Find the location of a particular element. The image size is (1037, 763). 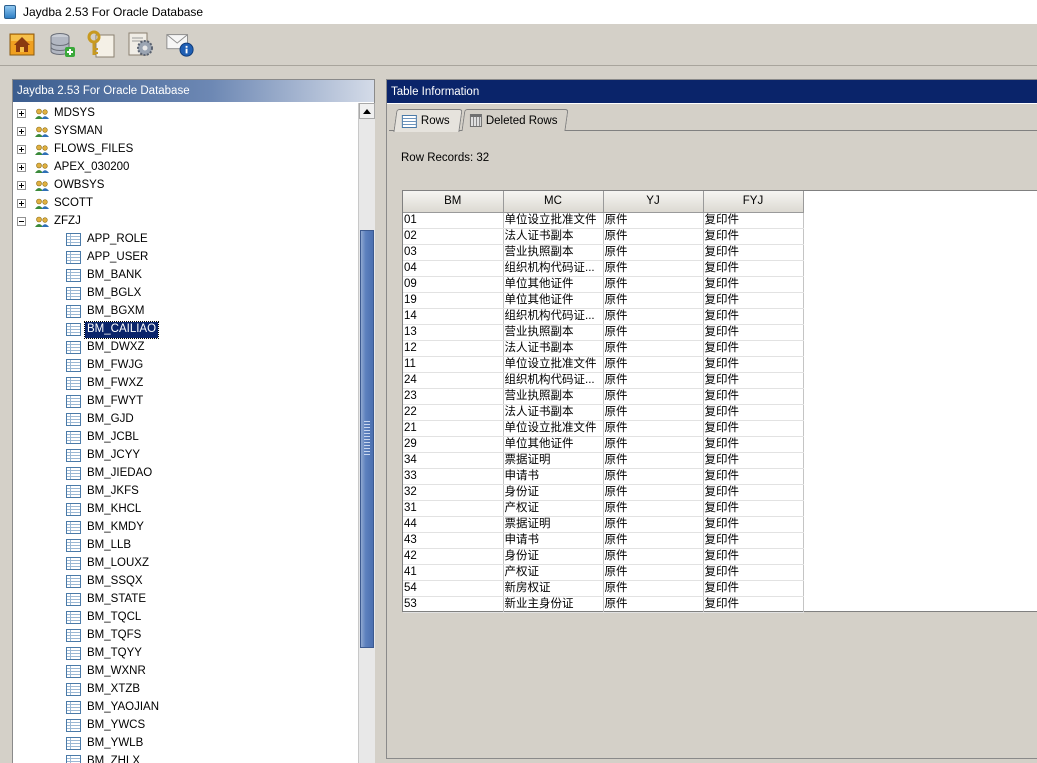

table-row: 13 营业执照副本 原件 复印件 is located at coordinates (603, 332).